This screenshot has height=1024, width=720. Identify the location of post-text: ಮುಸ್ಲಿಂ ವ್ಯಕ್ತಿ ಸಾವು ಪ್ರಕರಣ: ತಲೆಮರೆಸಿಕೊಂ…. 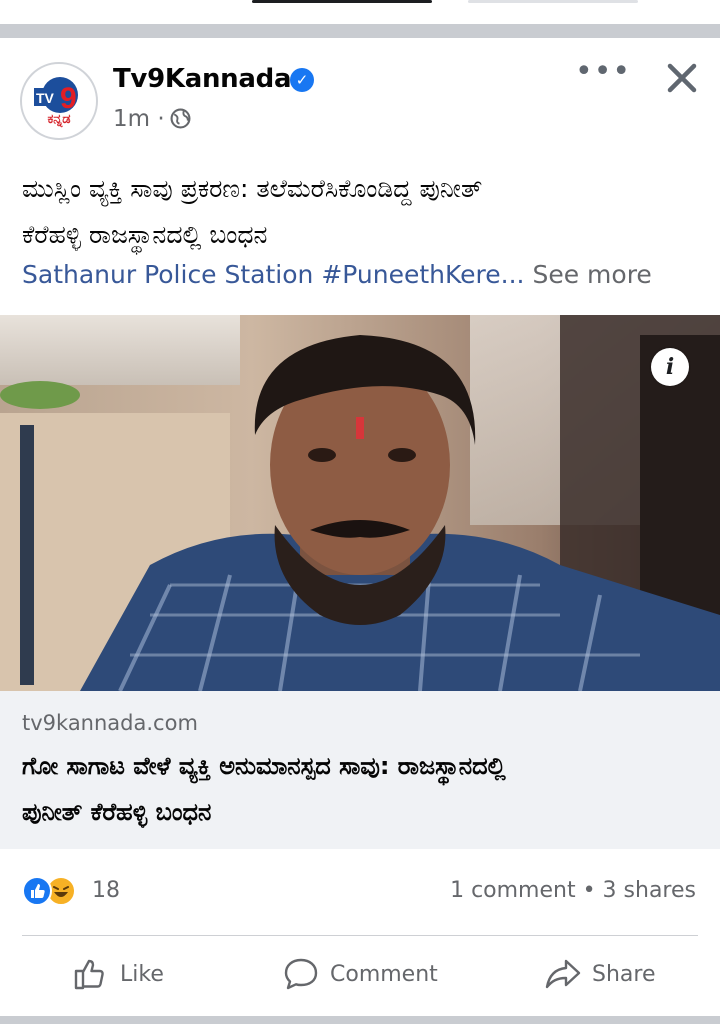
(362, 212).